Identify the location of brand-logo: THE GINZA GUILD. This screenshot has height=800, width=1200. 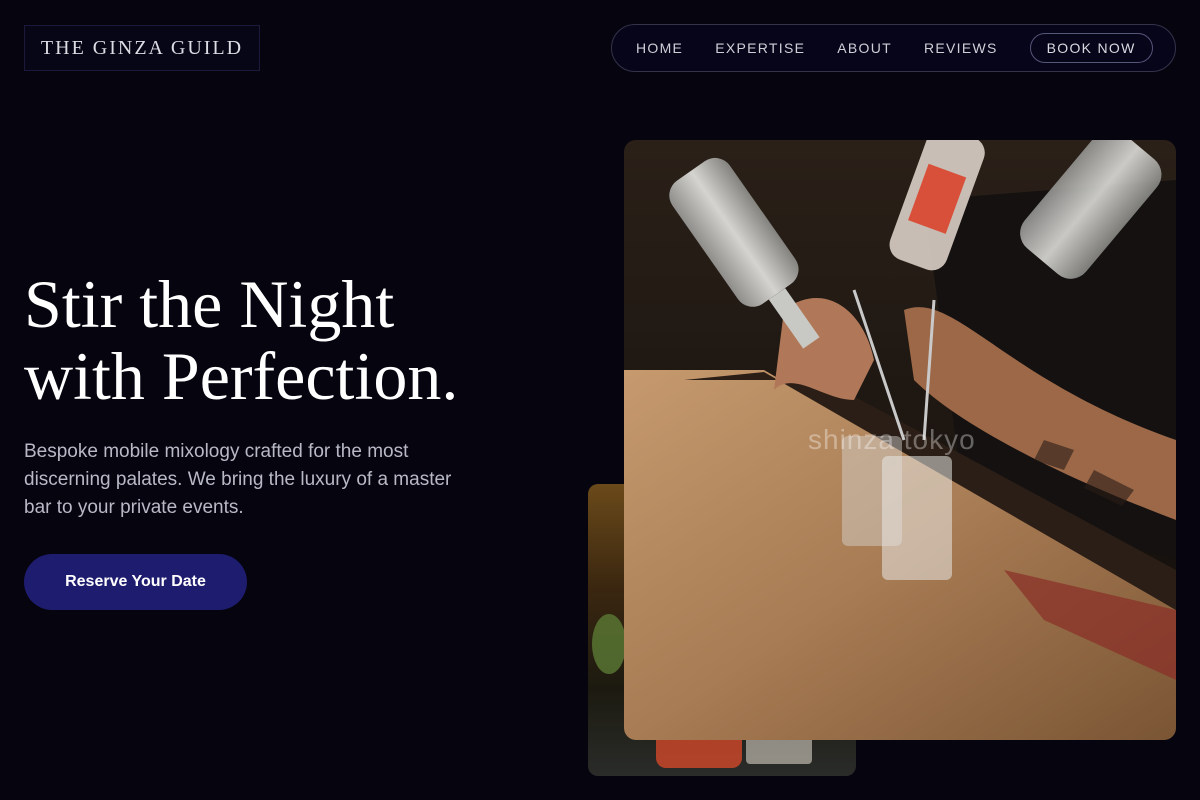
(142, 48).